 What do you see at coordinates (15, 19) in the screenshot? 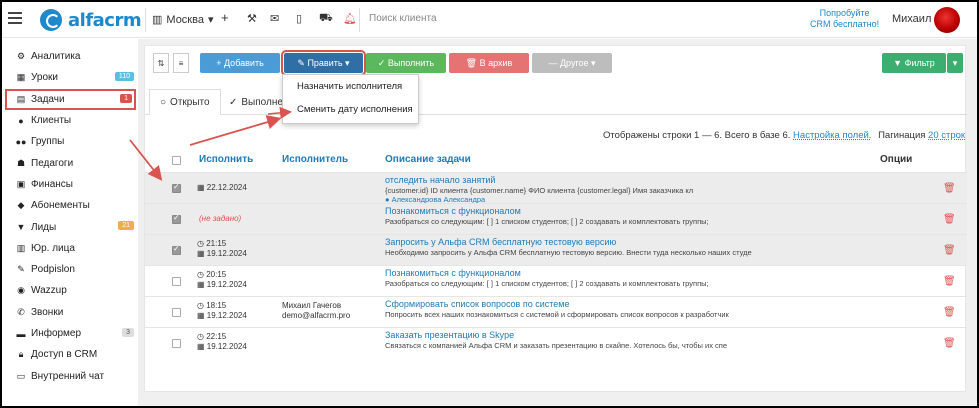
I see `menu-icon` at bounding box center [15, 19].